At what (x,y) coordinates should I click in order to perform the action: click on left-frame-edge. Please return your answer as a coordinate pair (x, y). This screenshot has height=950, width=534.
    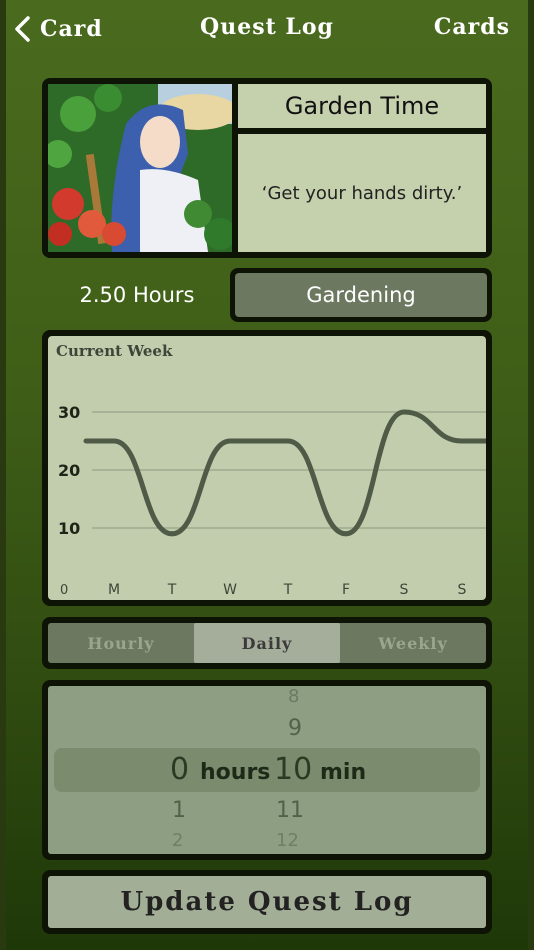
    Looking at the image, I should click on (3, 475).